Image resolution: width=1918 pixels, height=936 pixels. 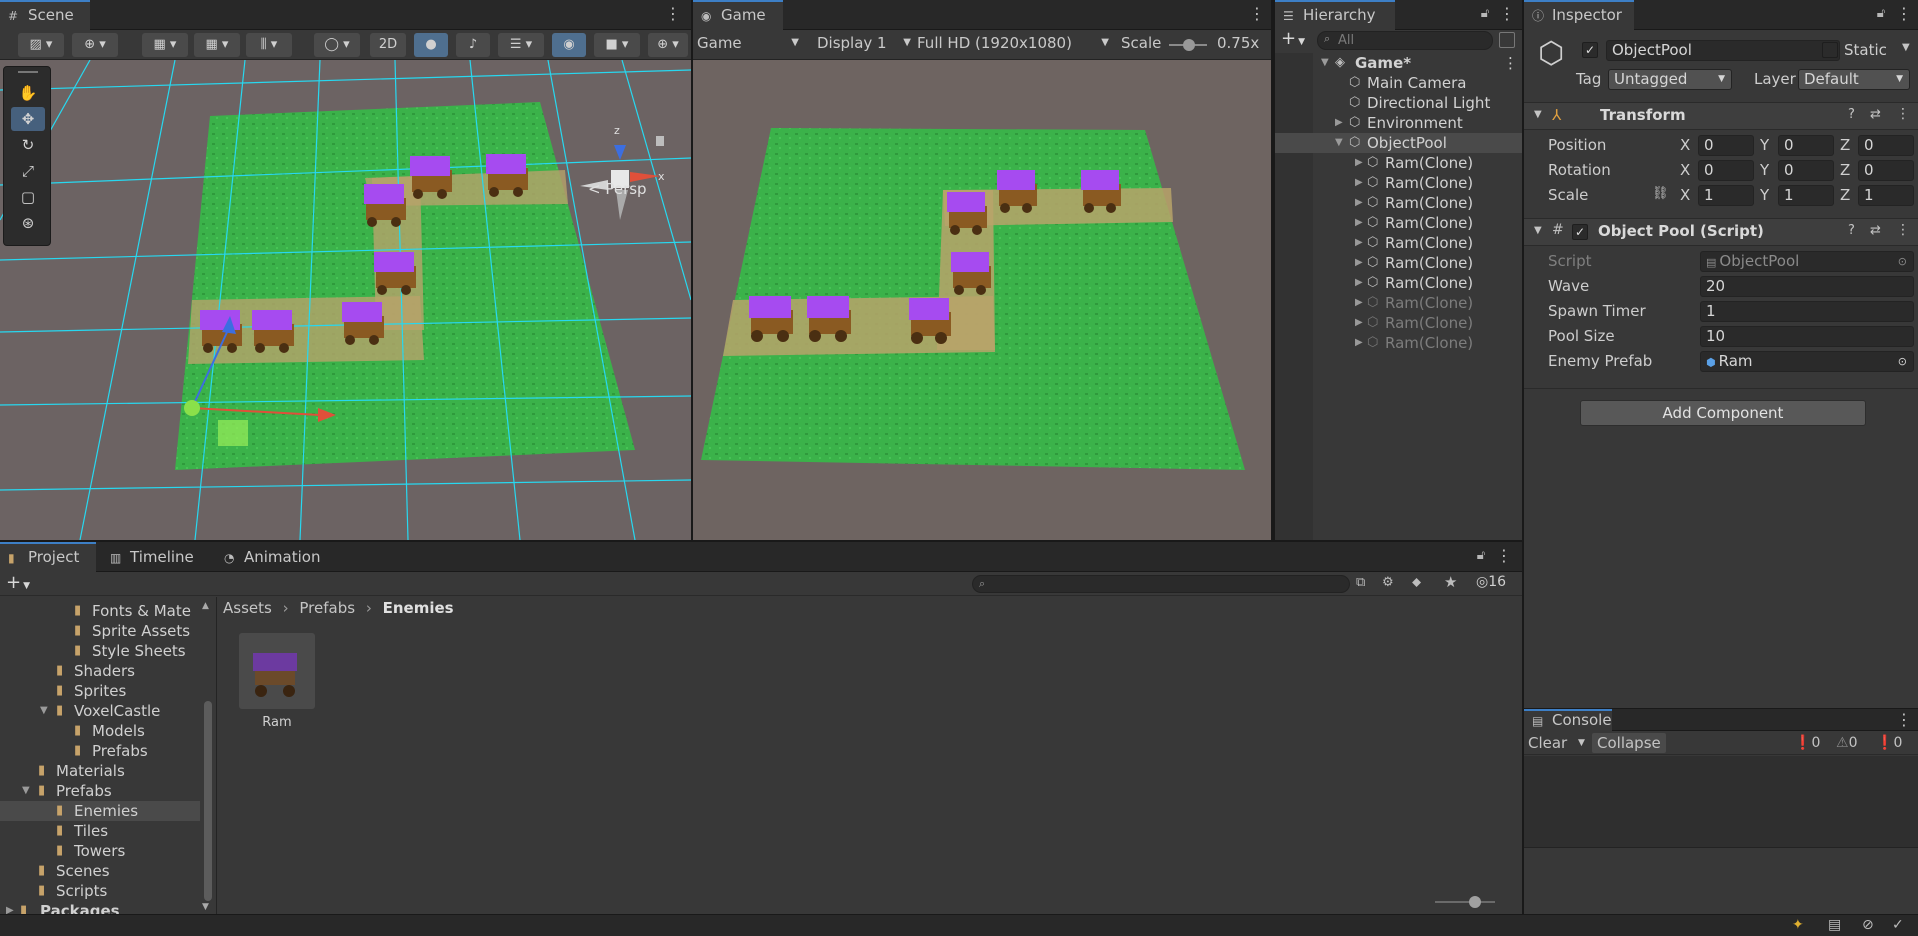 I want to click on position-x-field: 0, so click(x=1726, y=145).